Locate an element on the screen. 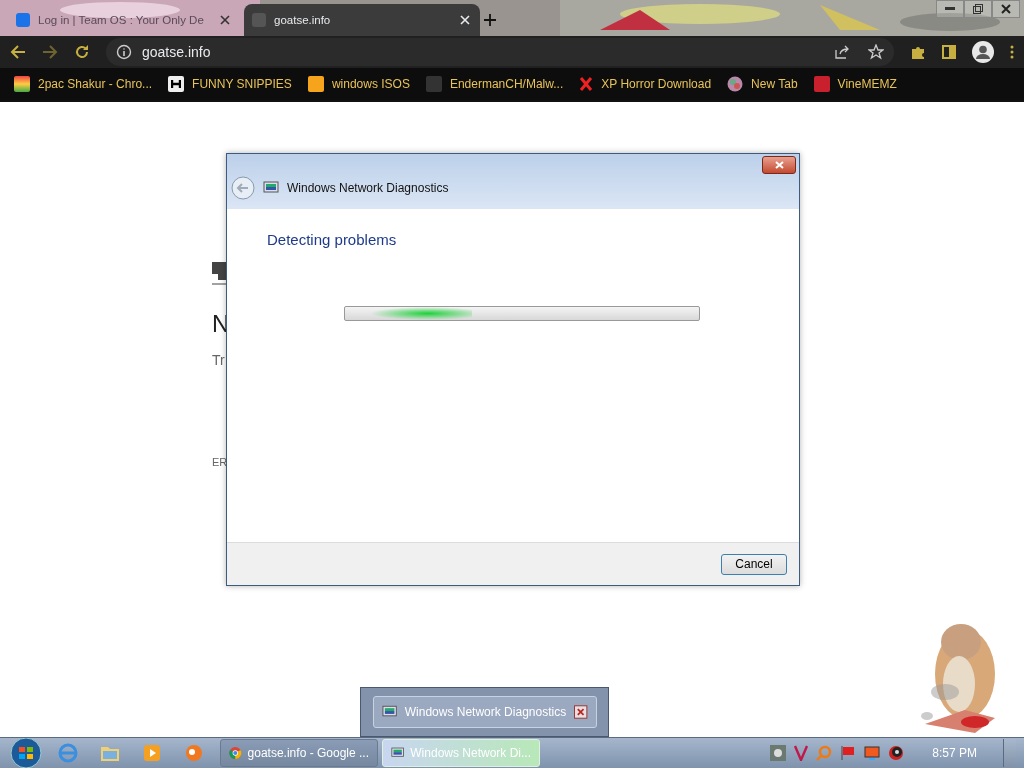 This screenshot has height=768, width=1024. bookmark-link: FUNNY SNIPPIES is located at coordinates (242, 84).